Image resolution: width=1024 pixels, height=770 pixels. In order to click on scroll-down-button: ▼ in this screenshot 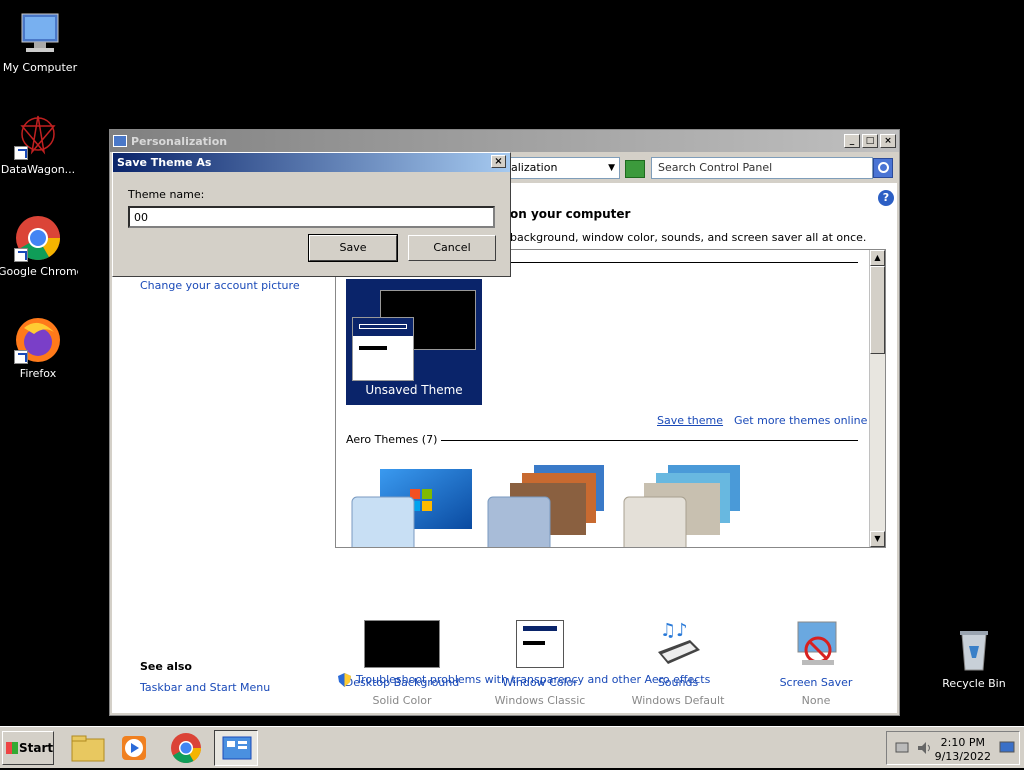, I will do `click(877, 539)`.